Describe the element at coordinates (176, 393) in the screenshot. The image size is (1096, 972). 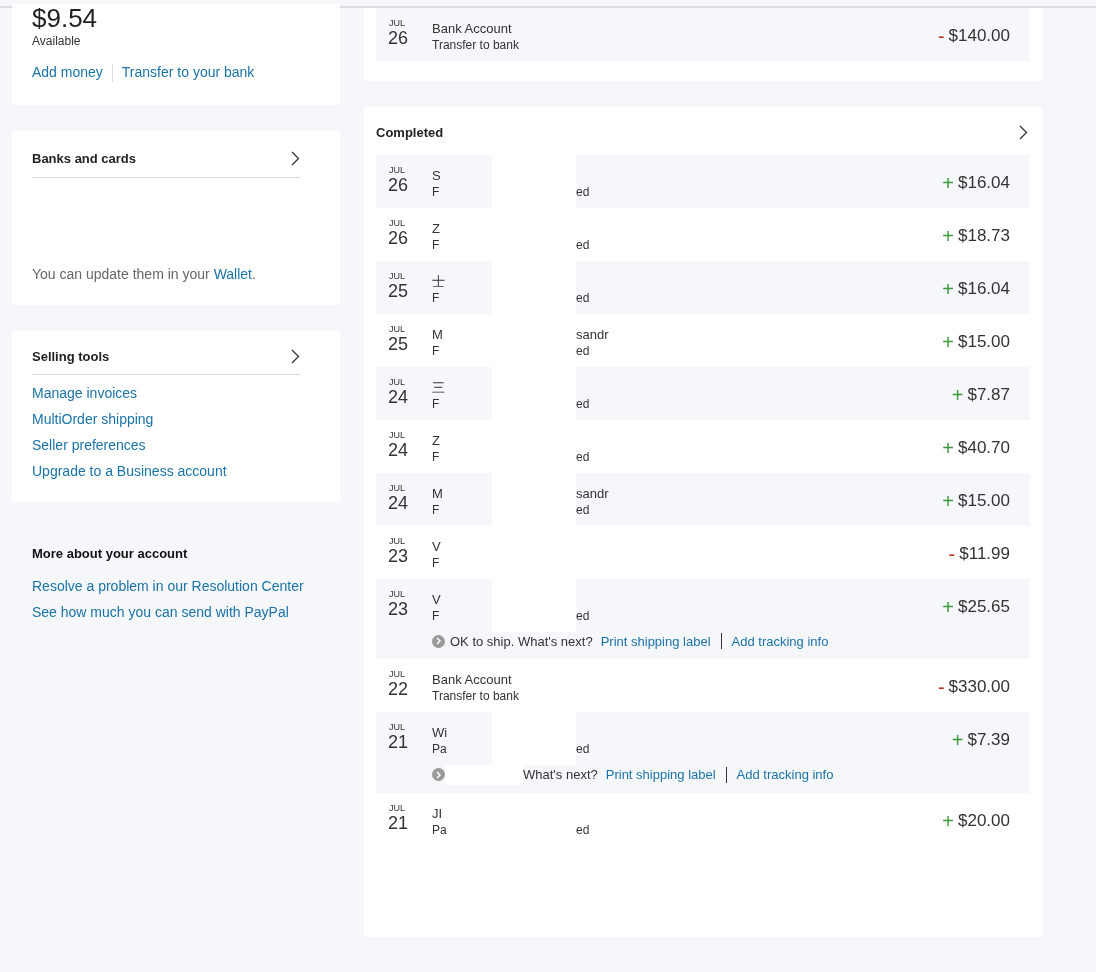
I see `tool-link: Manage invoices` at that location.